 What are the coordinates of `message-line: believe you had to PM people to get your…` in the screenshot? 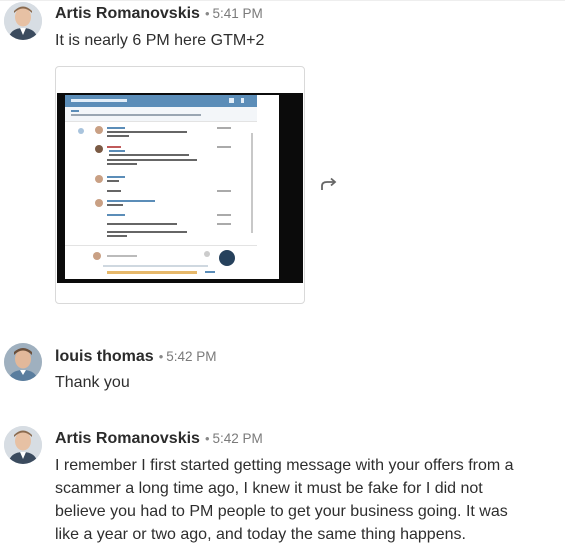 It's located at (281, 511).